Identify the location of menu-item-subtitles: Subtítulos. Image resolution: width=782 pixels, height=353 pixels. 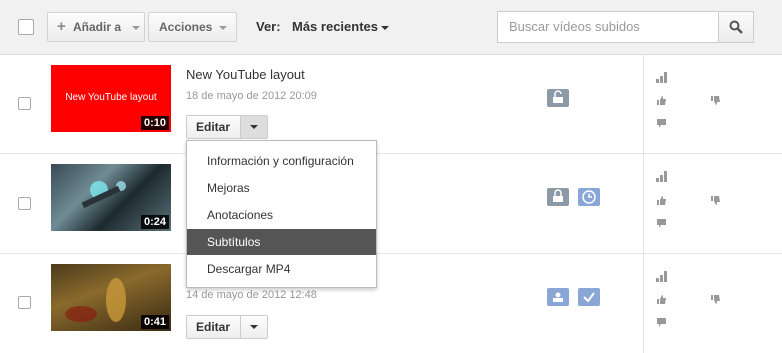
(281, 242).